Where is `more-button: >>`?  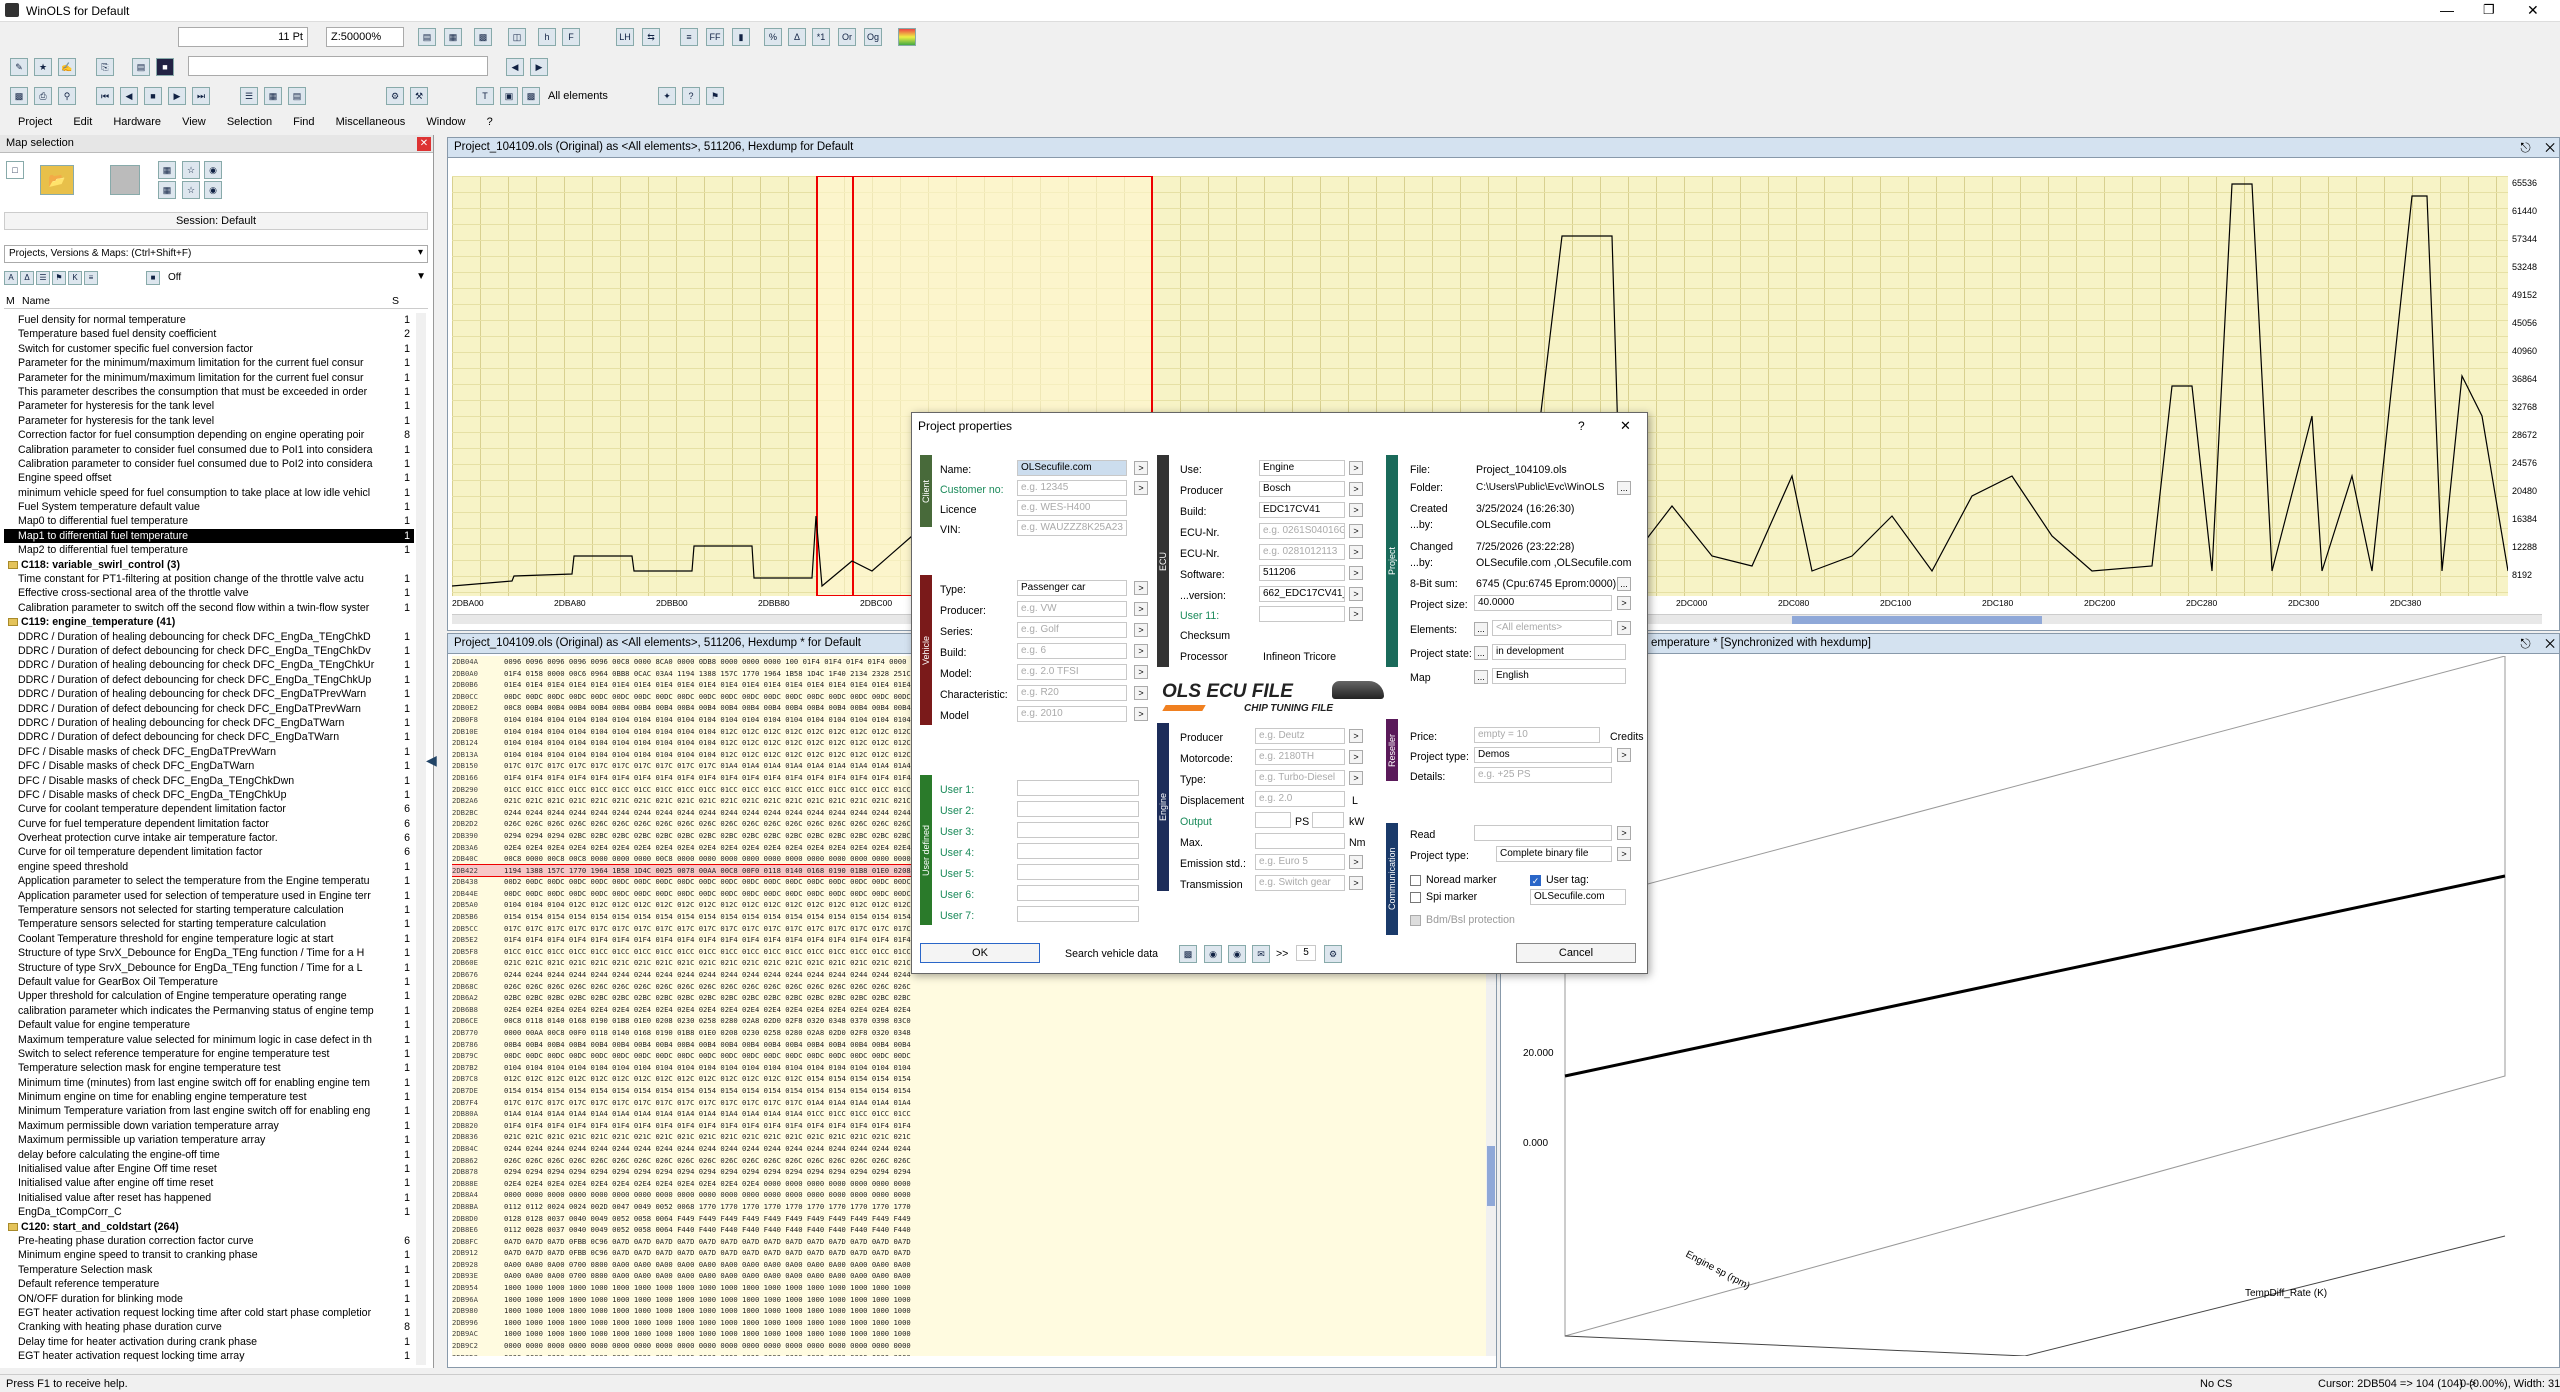 more-button: >> is located at coordinates (1282, 954).